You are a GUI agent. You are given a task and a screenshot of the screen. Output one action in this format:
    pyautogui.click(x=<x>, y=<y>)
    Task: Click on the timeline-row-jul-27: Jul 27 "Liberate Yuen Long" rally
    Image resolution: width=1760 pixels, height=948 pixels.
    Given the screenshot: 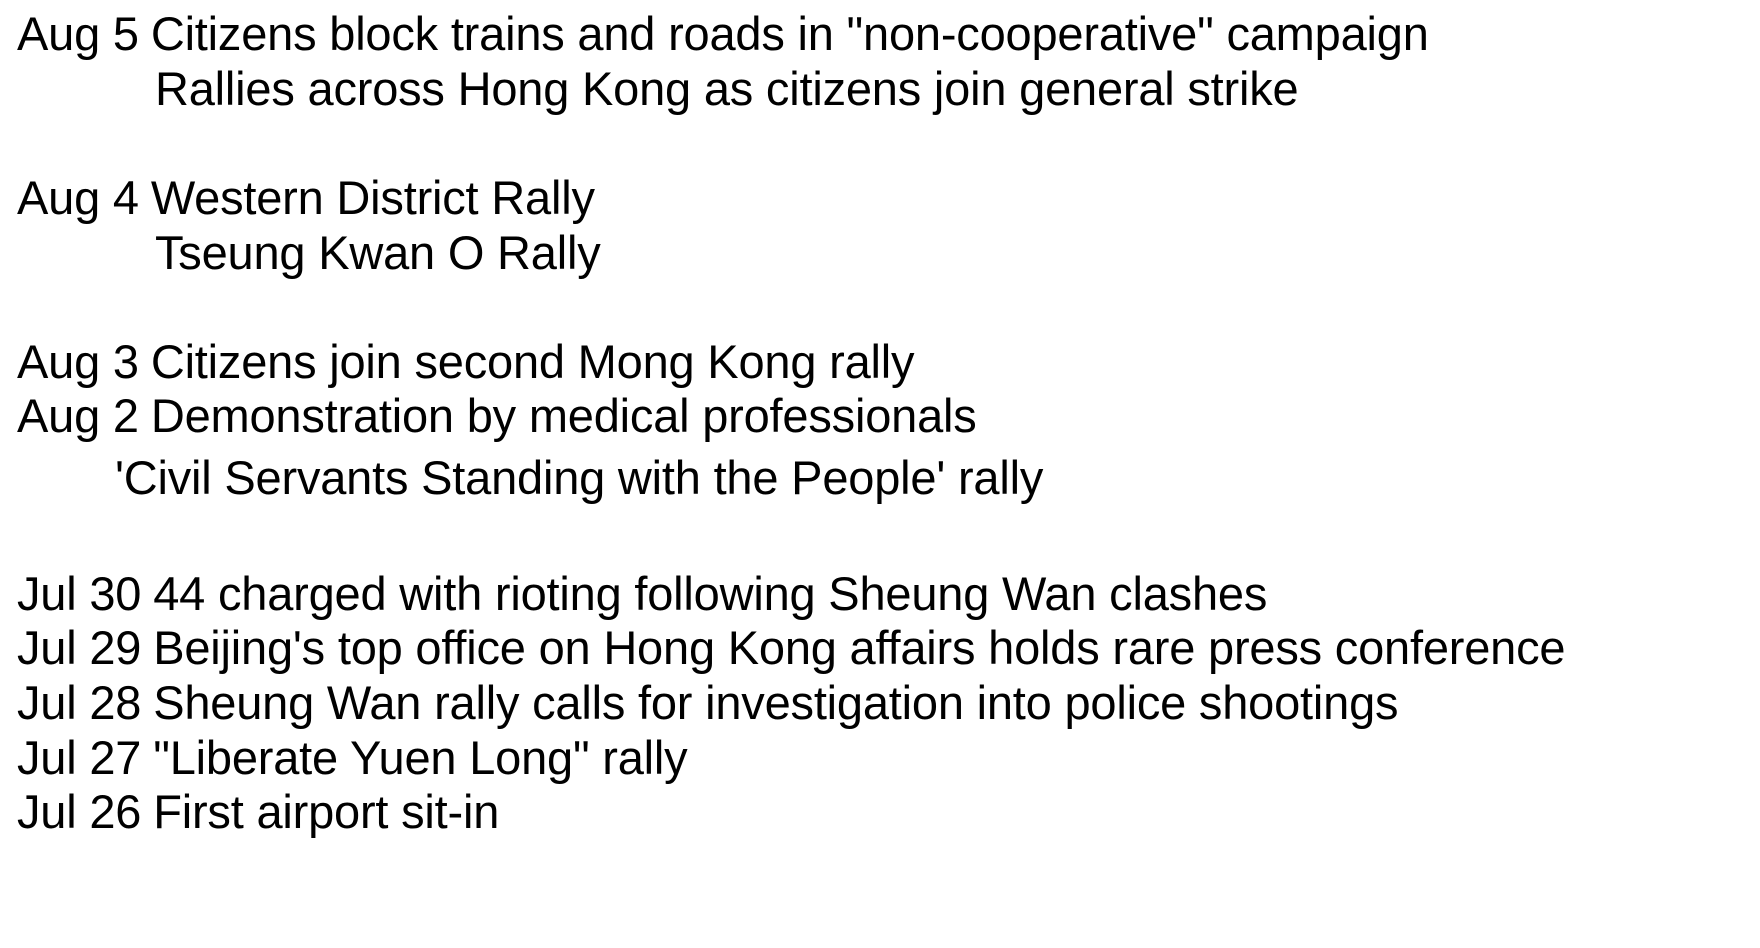 What is the action you would take?
    pyautogui.click(x=352, y=758)
    